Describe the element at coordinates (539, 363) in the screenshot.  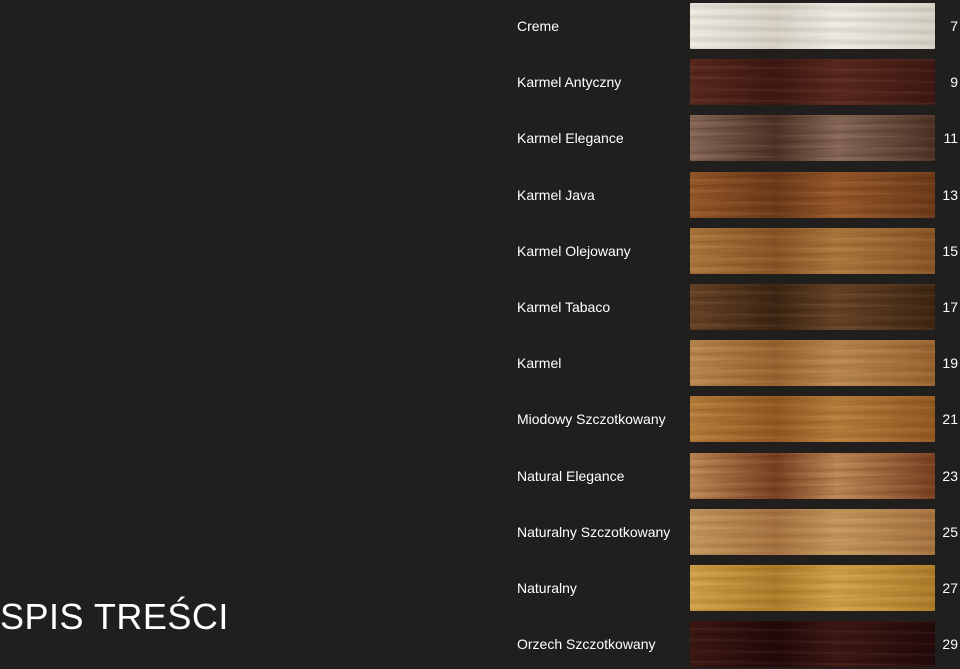
I see `toc-entry-label: Karmel` at that location.